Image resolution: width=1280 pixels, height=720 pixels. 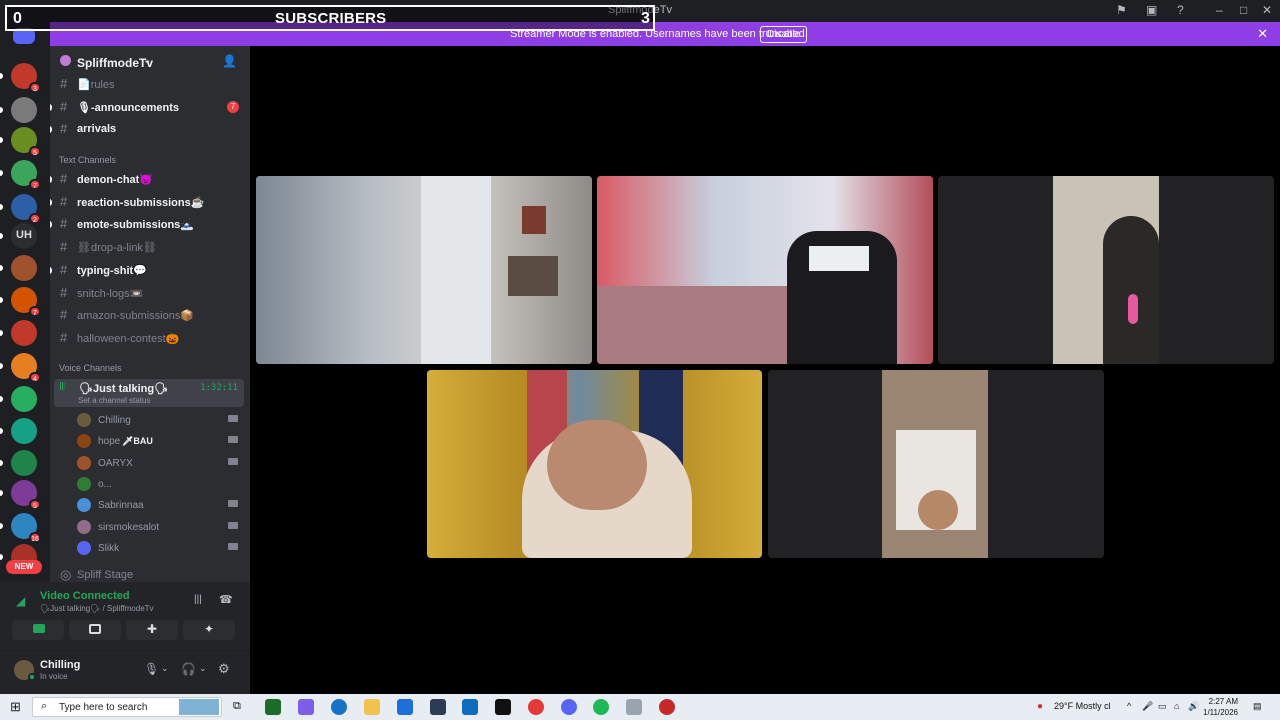 What do you see at coordinates (150, 202) in the screenshot?
I see `channel-item: # reaction-submissions☕` at bounding box center [150, 202].